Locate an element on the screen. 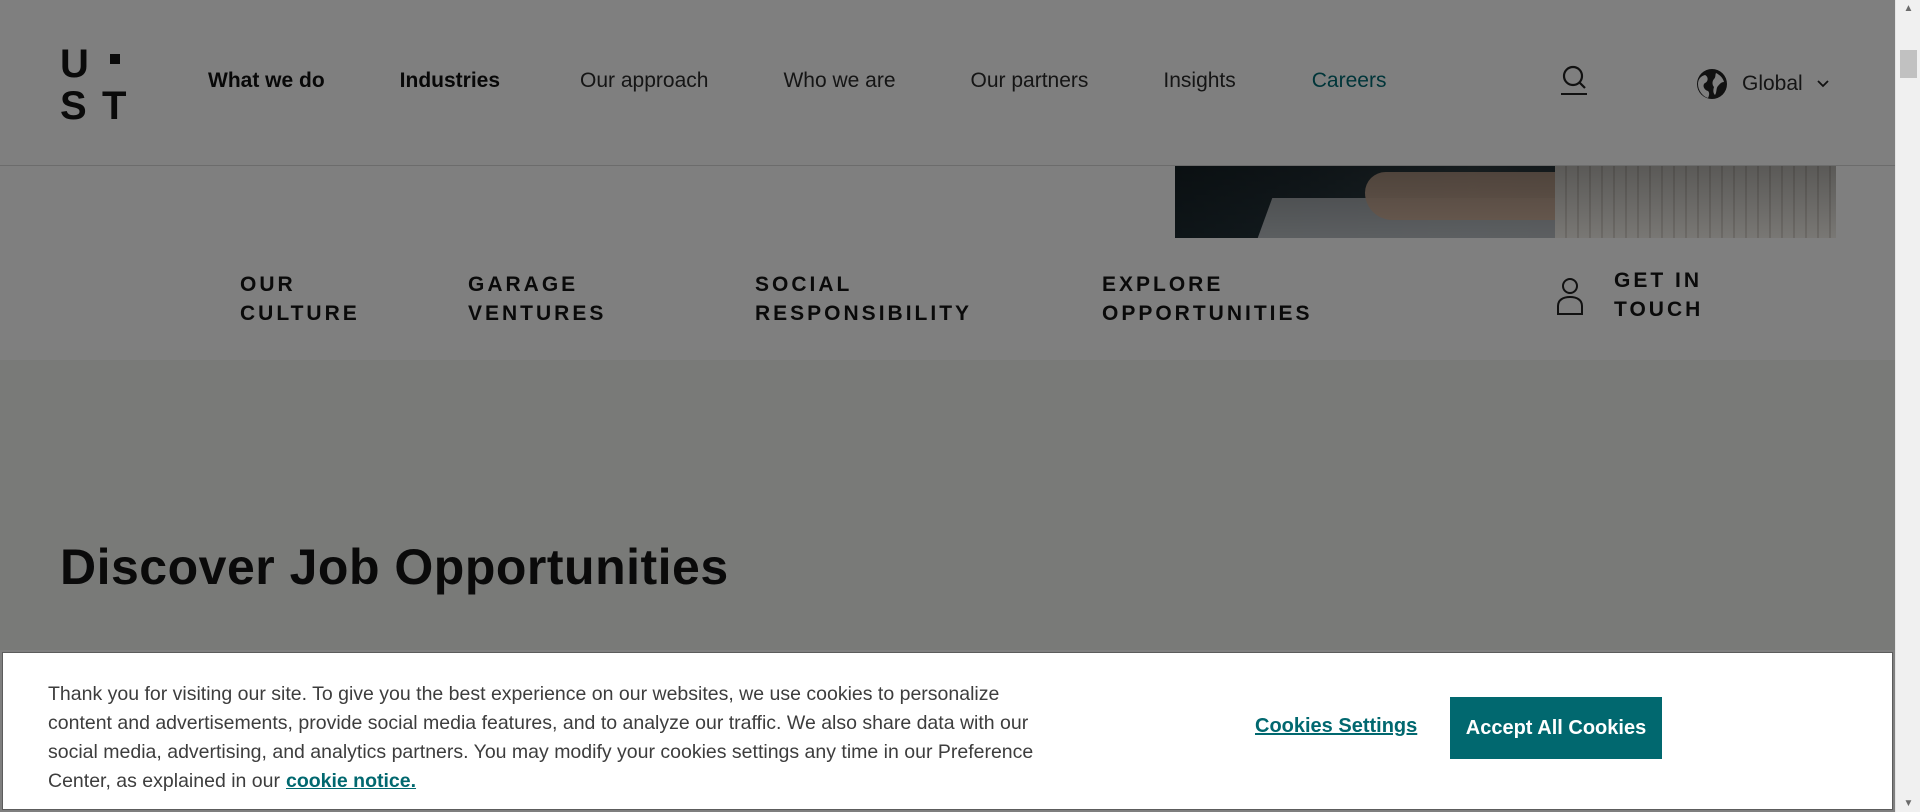  cookies-settings-button: Cookies Settings is located at coordinates (1336, 726).